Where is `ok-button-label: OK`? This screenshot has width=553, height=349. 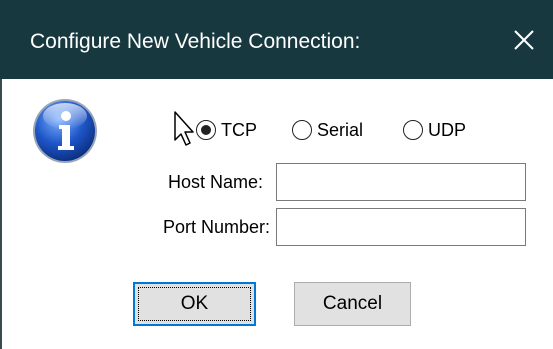
ok-button-label: OK is located at coordinates (194, 303).